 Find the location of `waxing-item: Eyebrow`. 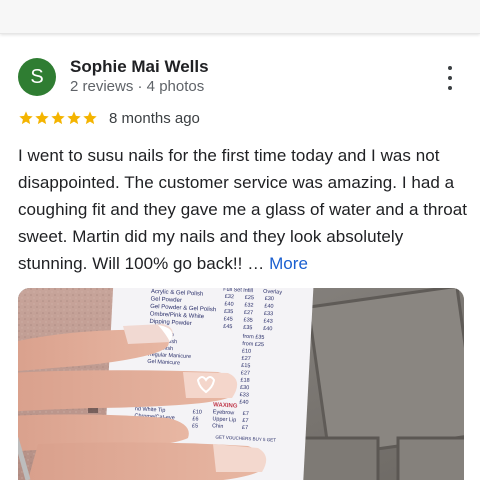

waxing-item: Eyebrow is located at coordinates (224, 412).